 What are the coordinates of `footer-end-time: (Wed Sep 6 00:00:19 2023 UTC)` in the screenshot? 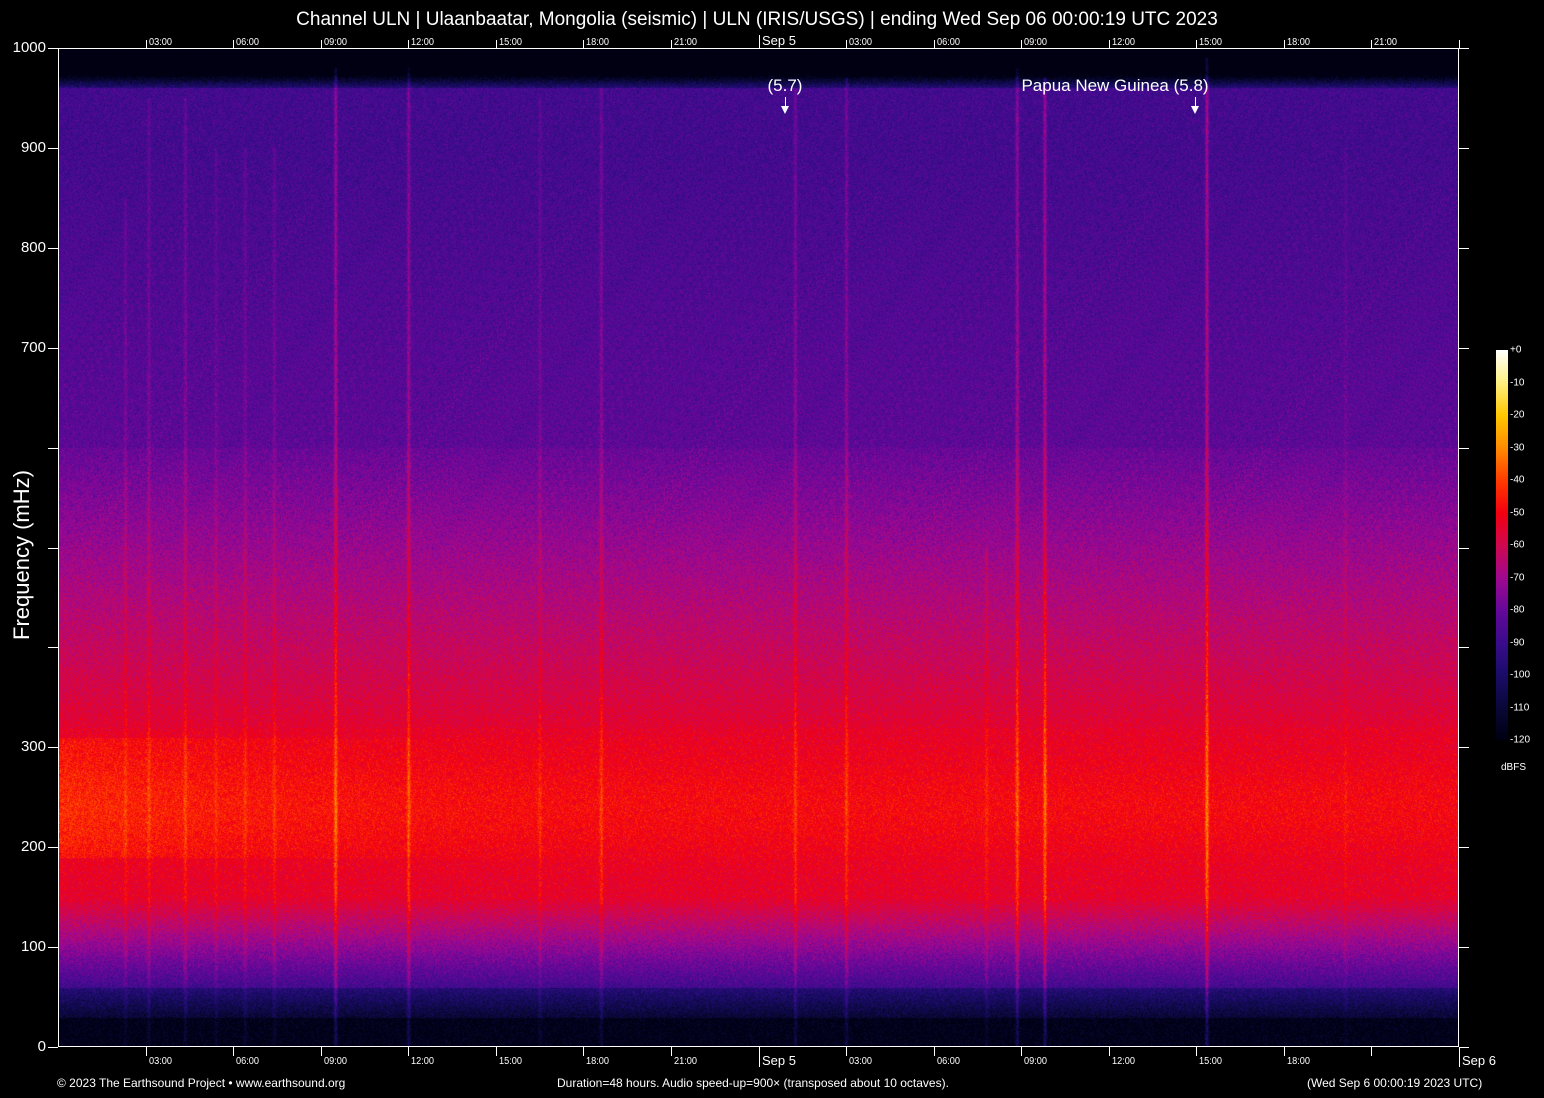 It's located at (1395, 1083).